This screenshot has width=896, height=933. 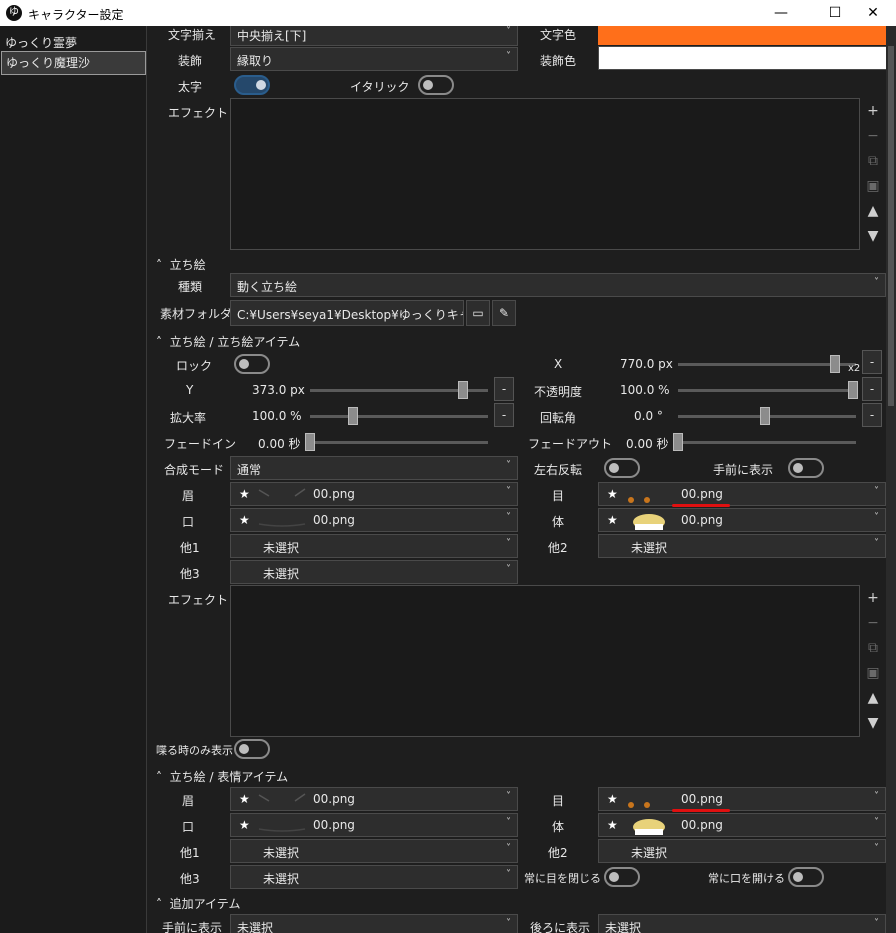 I want to click on bold-label: 太字, so click(x=190, y=87).